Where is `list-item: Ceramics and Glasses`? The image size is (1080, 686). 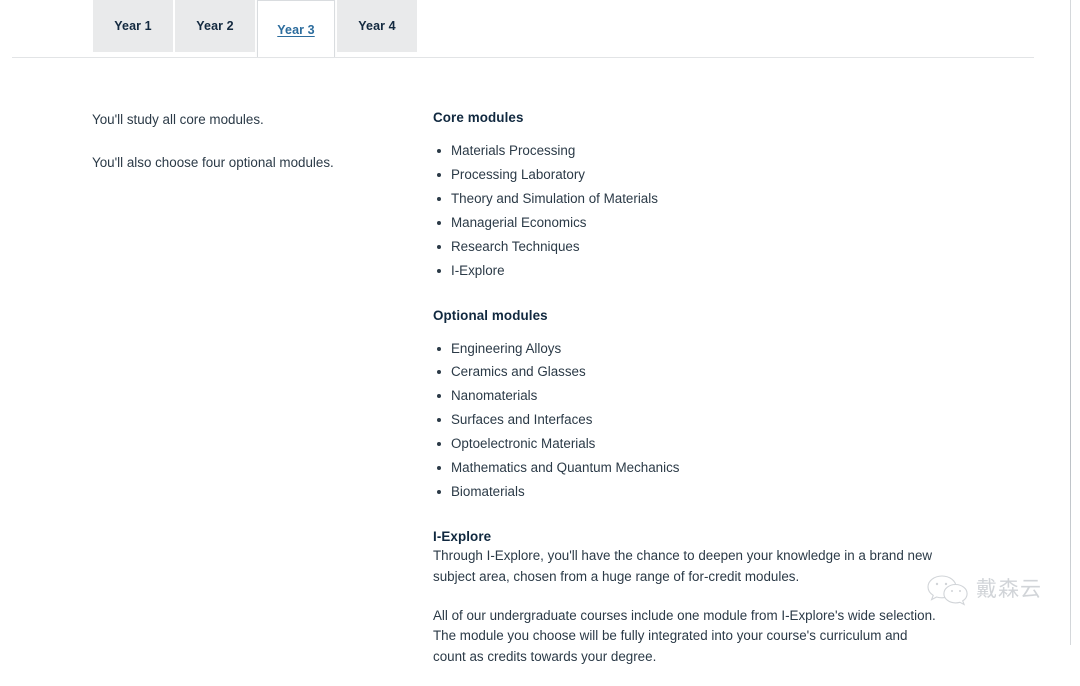
list-item: Ceramics and Glasses is located at coordinates (688, 372).